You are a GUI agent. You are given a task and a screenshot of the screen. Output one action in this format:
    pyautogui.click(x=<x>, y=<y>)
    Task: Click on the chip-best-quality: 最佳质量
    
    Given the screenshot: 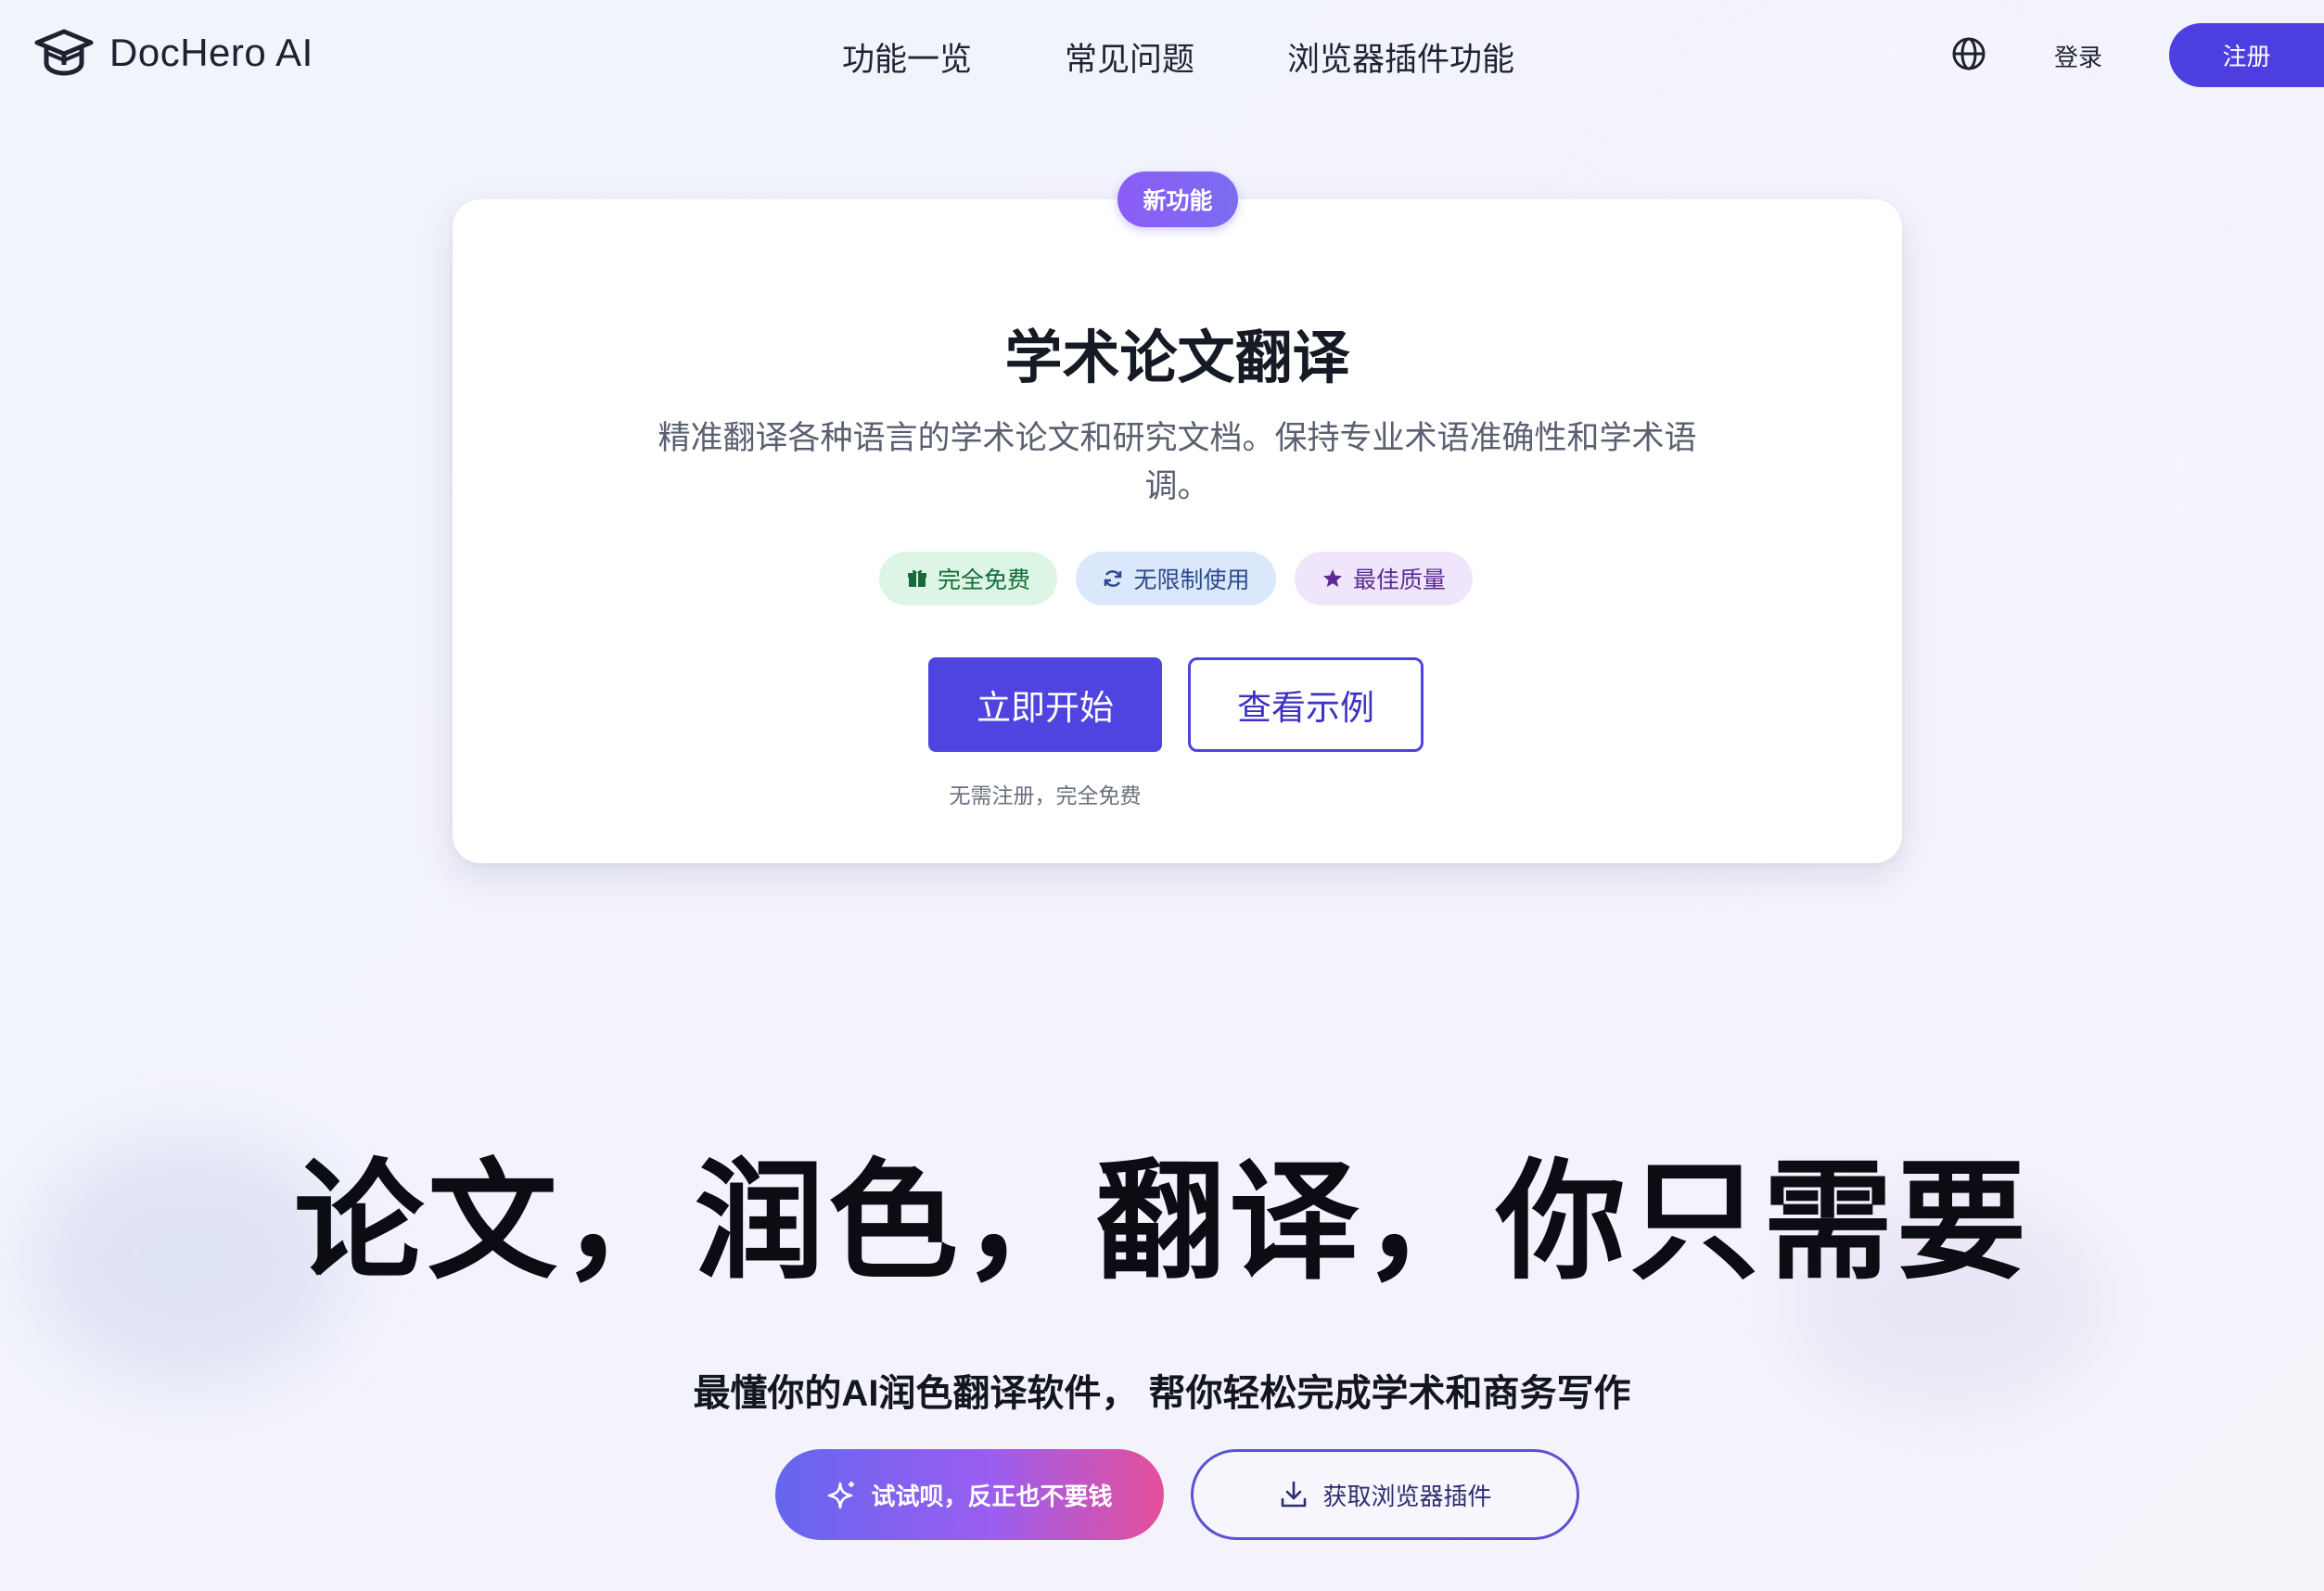 What is the action you would take?
    pyautogui.click(x=1384, y=578)
    